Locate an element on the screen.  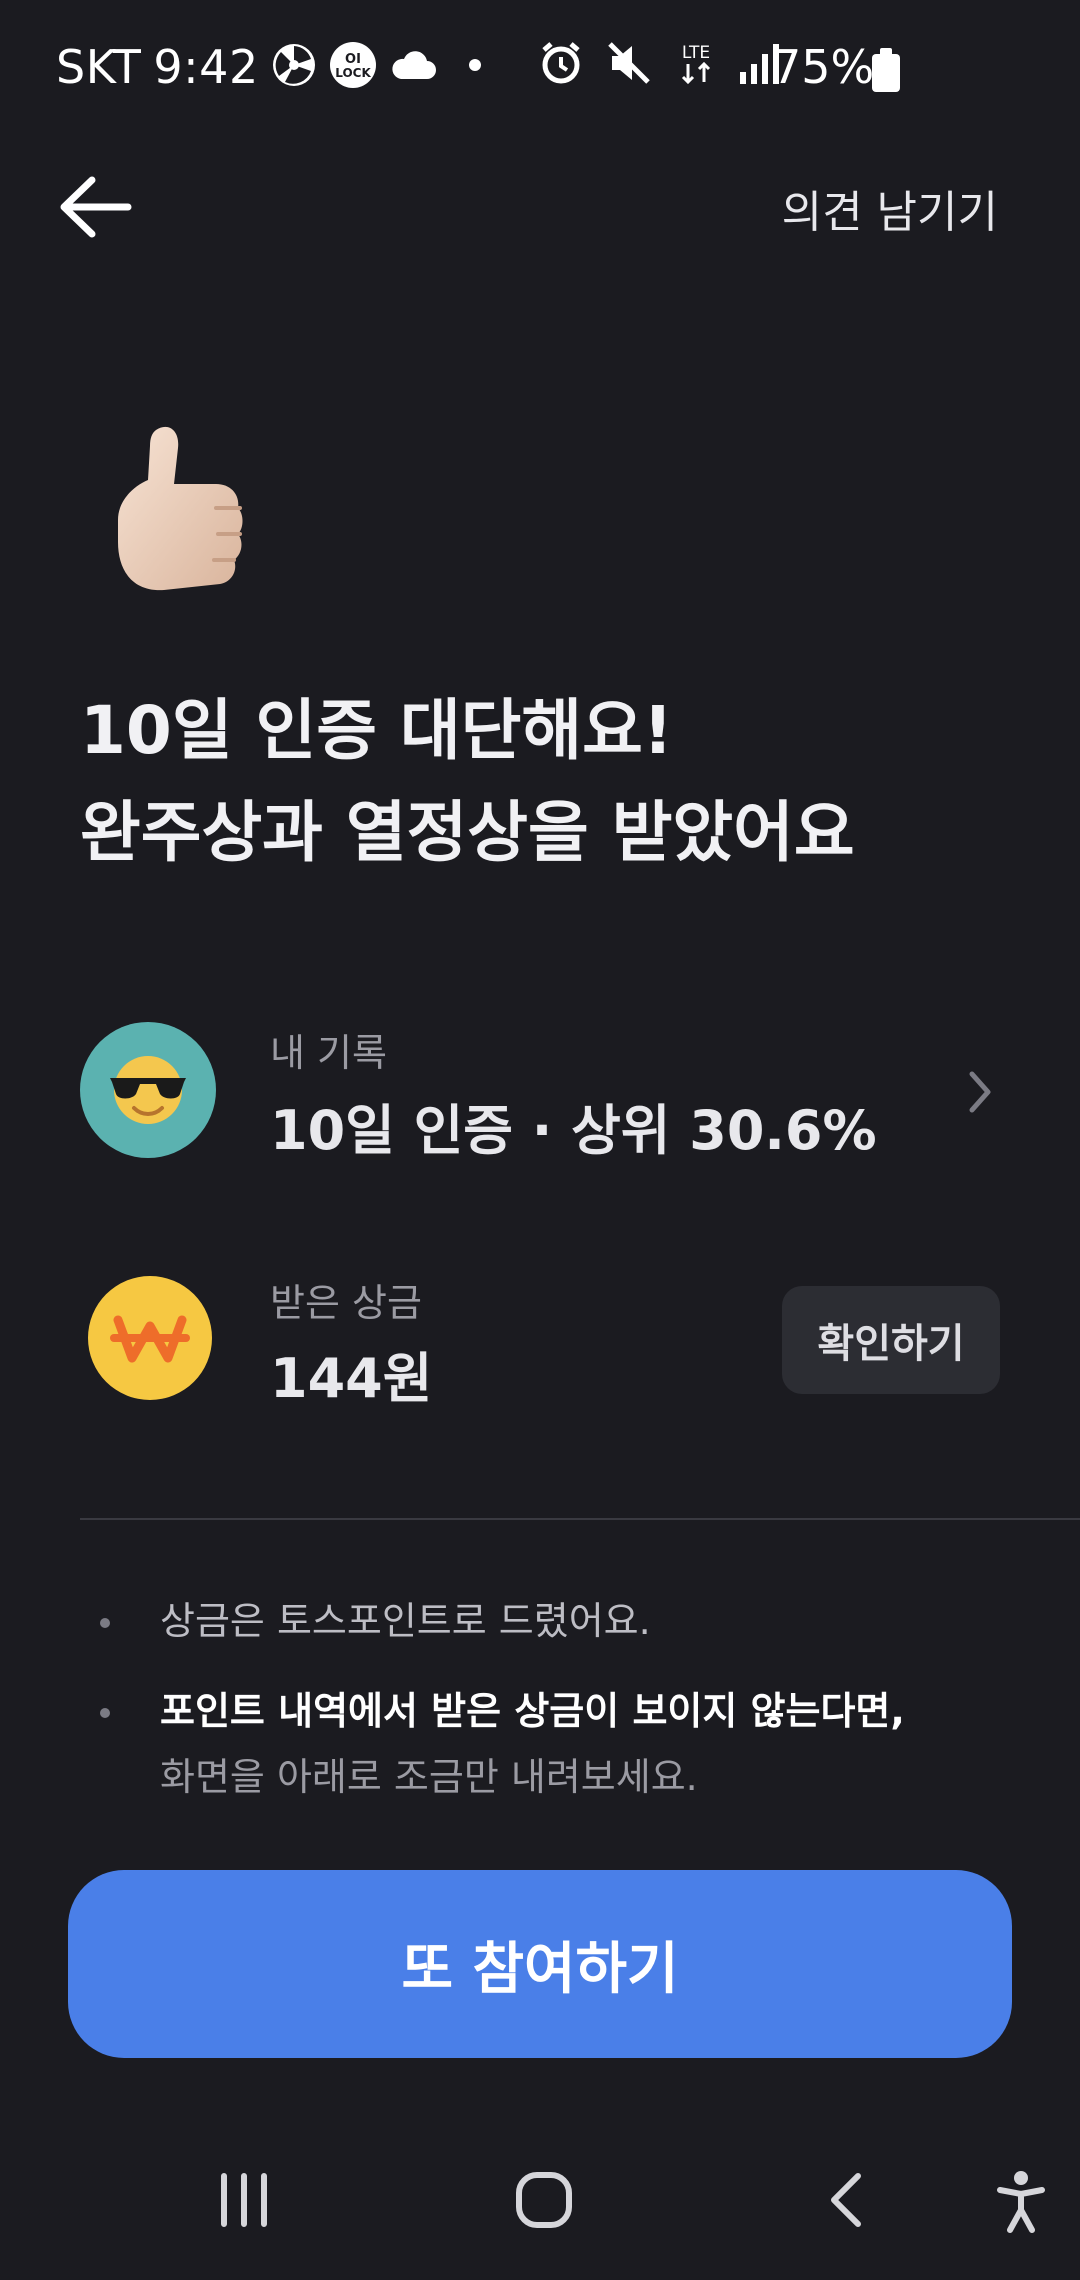
battery-percent: 75% is located at coordinates (823, 67).